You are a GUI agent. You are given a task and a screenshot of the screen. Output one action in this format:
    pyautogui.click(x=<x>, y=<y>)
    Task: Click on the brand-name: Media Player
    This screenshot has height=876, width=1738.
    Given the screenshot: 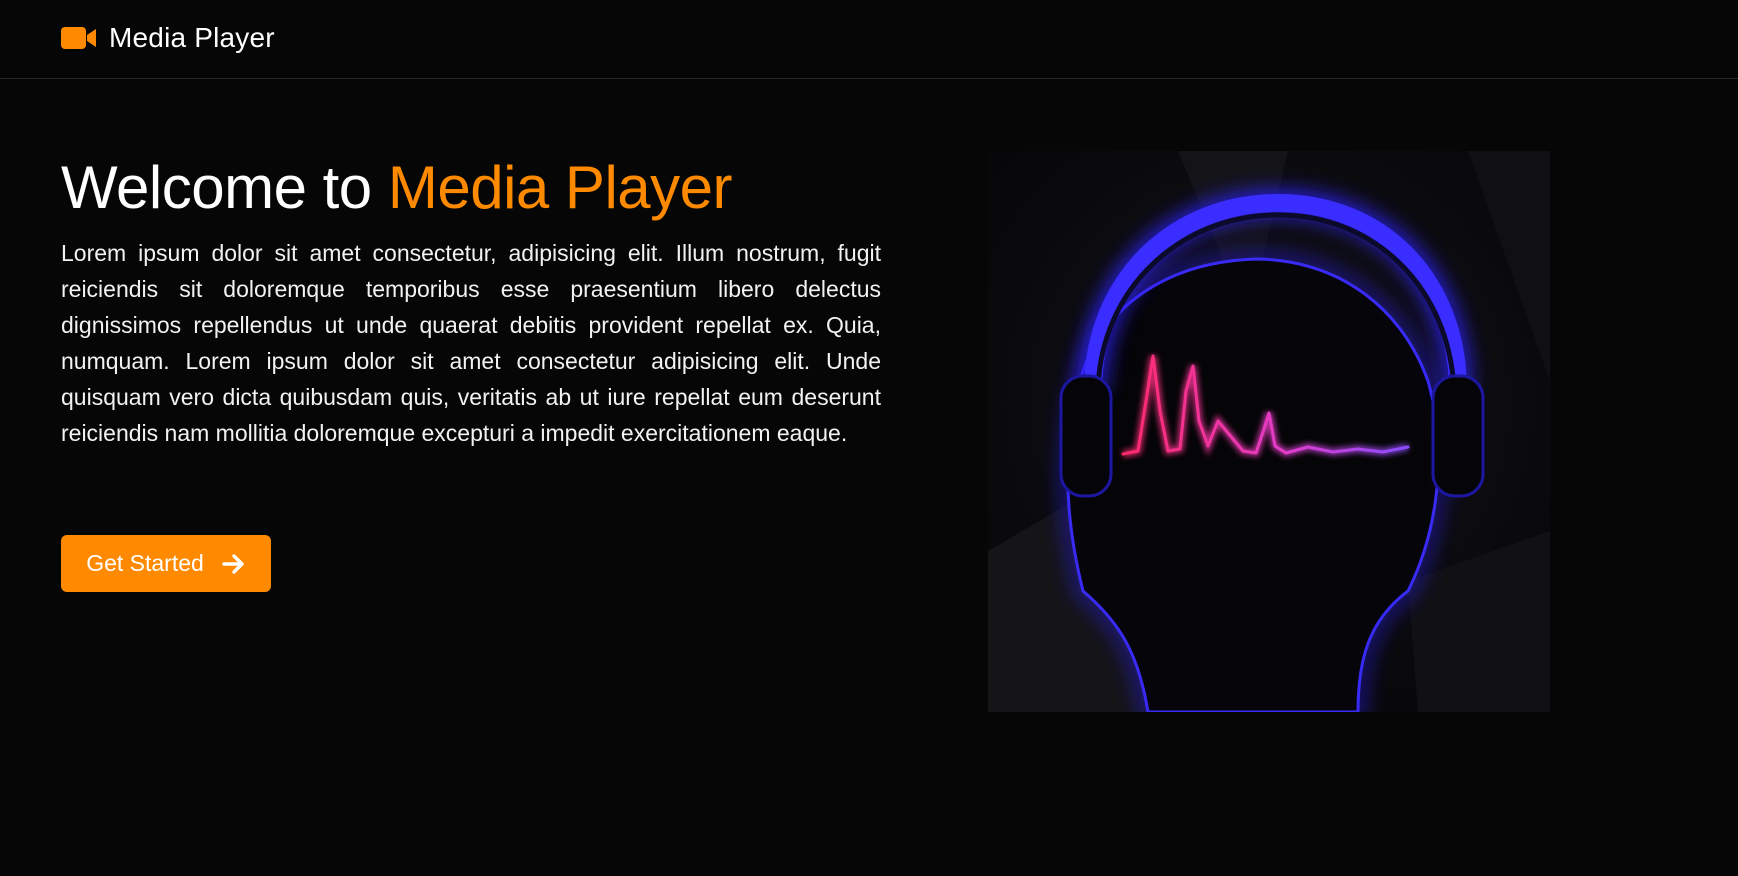 What is the action you would take?
    pyautogui.click(x=192, y=37)
    